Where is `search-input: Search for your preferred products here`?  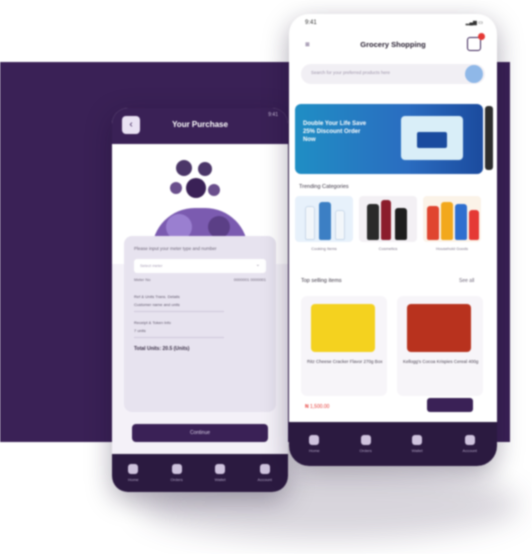
search-input: Search for your preferred products here is located at coordinates (393, 74).